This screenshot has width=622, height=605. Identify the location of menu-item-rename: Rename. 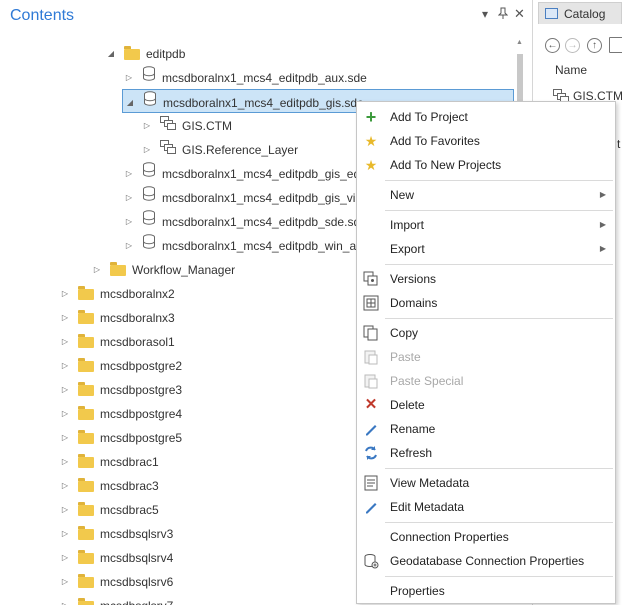
(486, 429).